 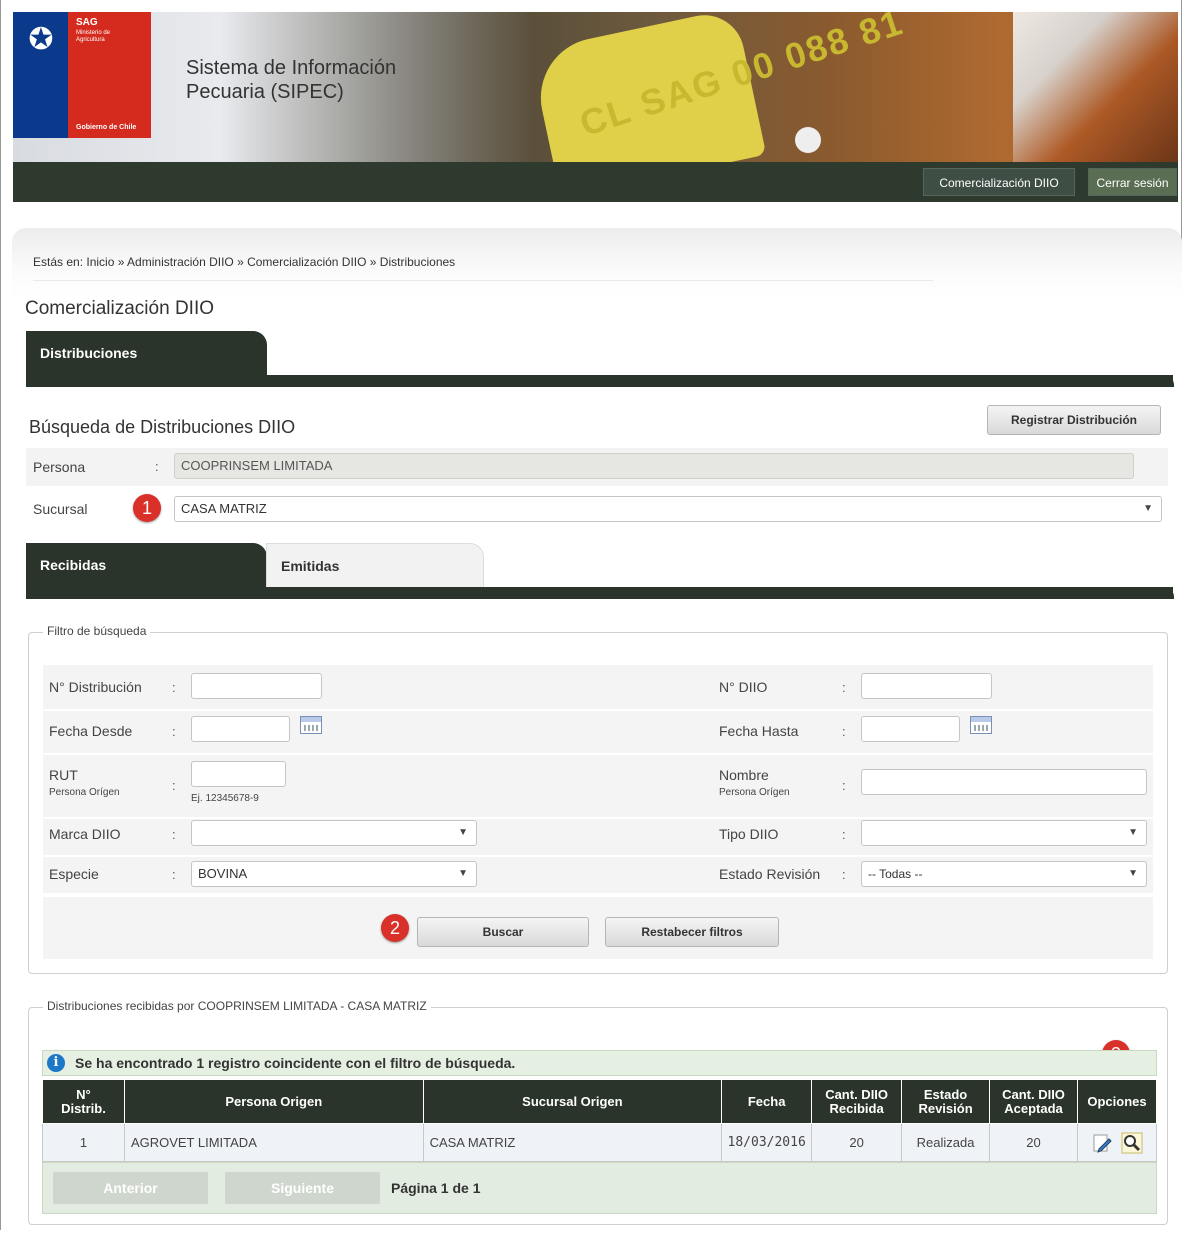 I want to click on ear-tag-hole, so click(x=808, y=140).